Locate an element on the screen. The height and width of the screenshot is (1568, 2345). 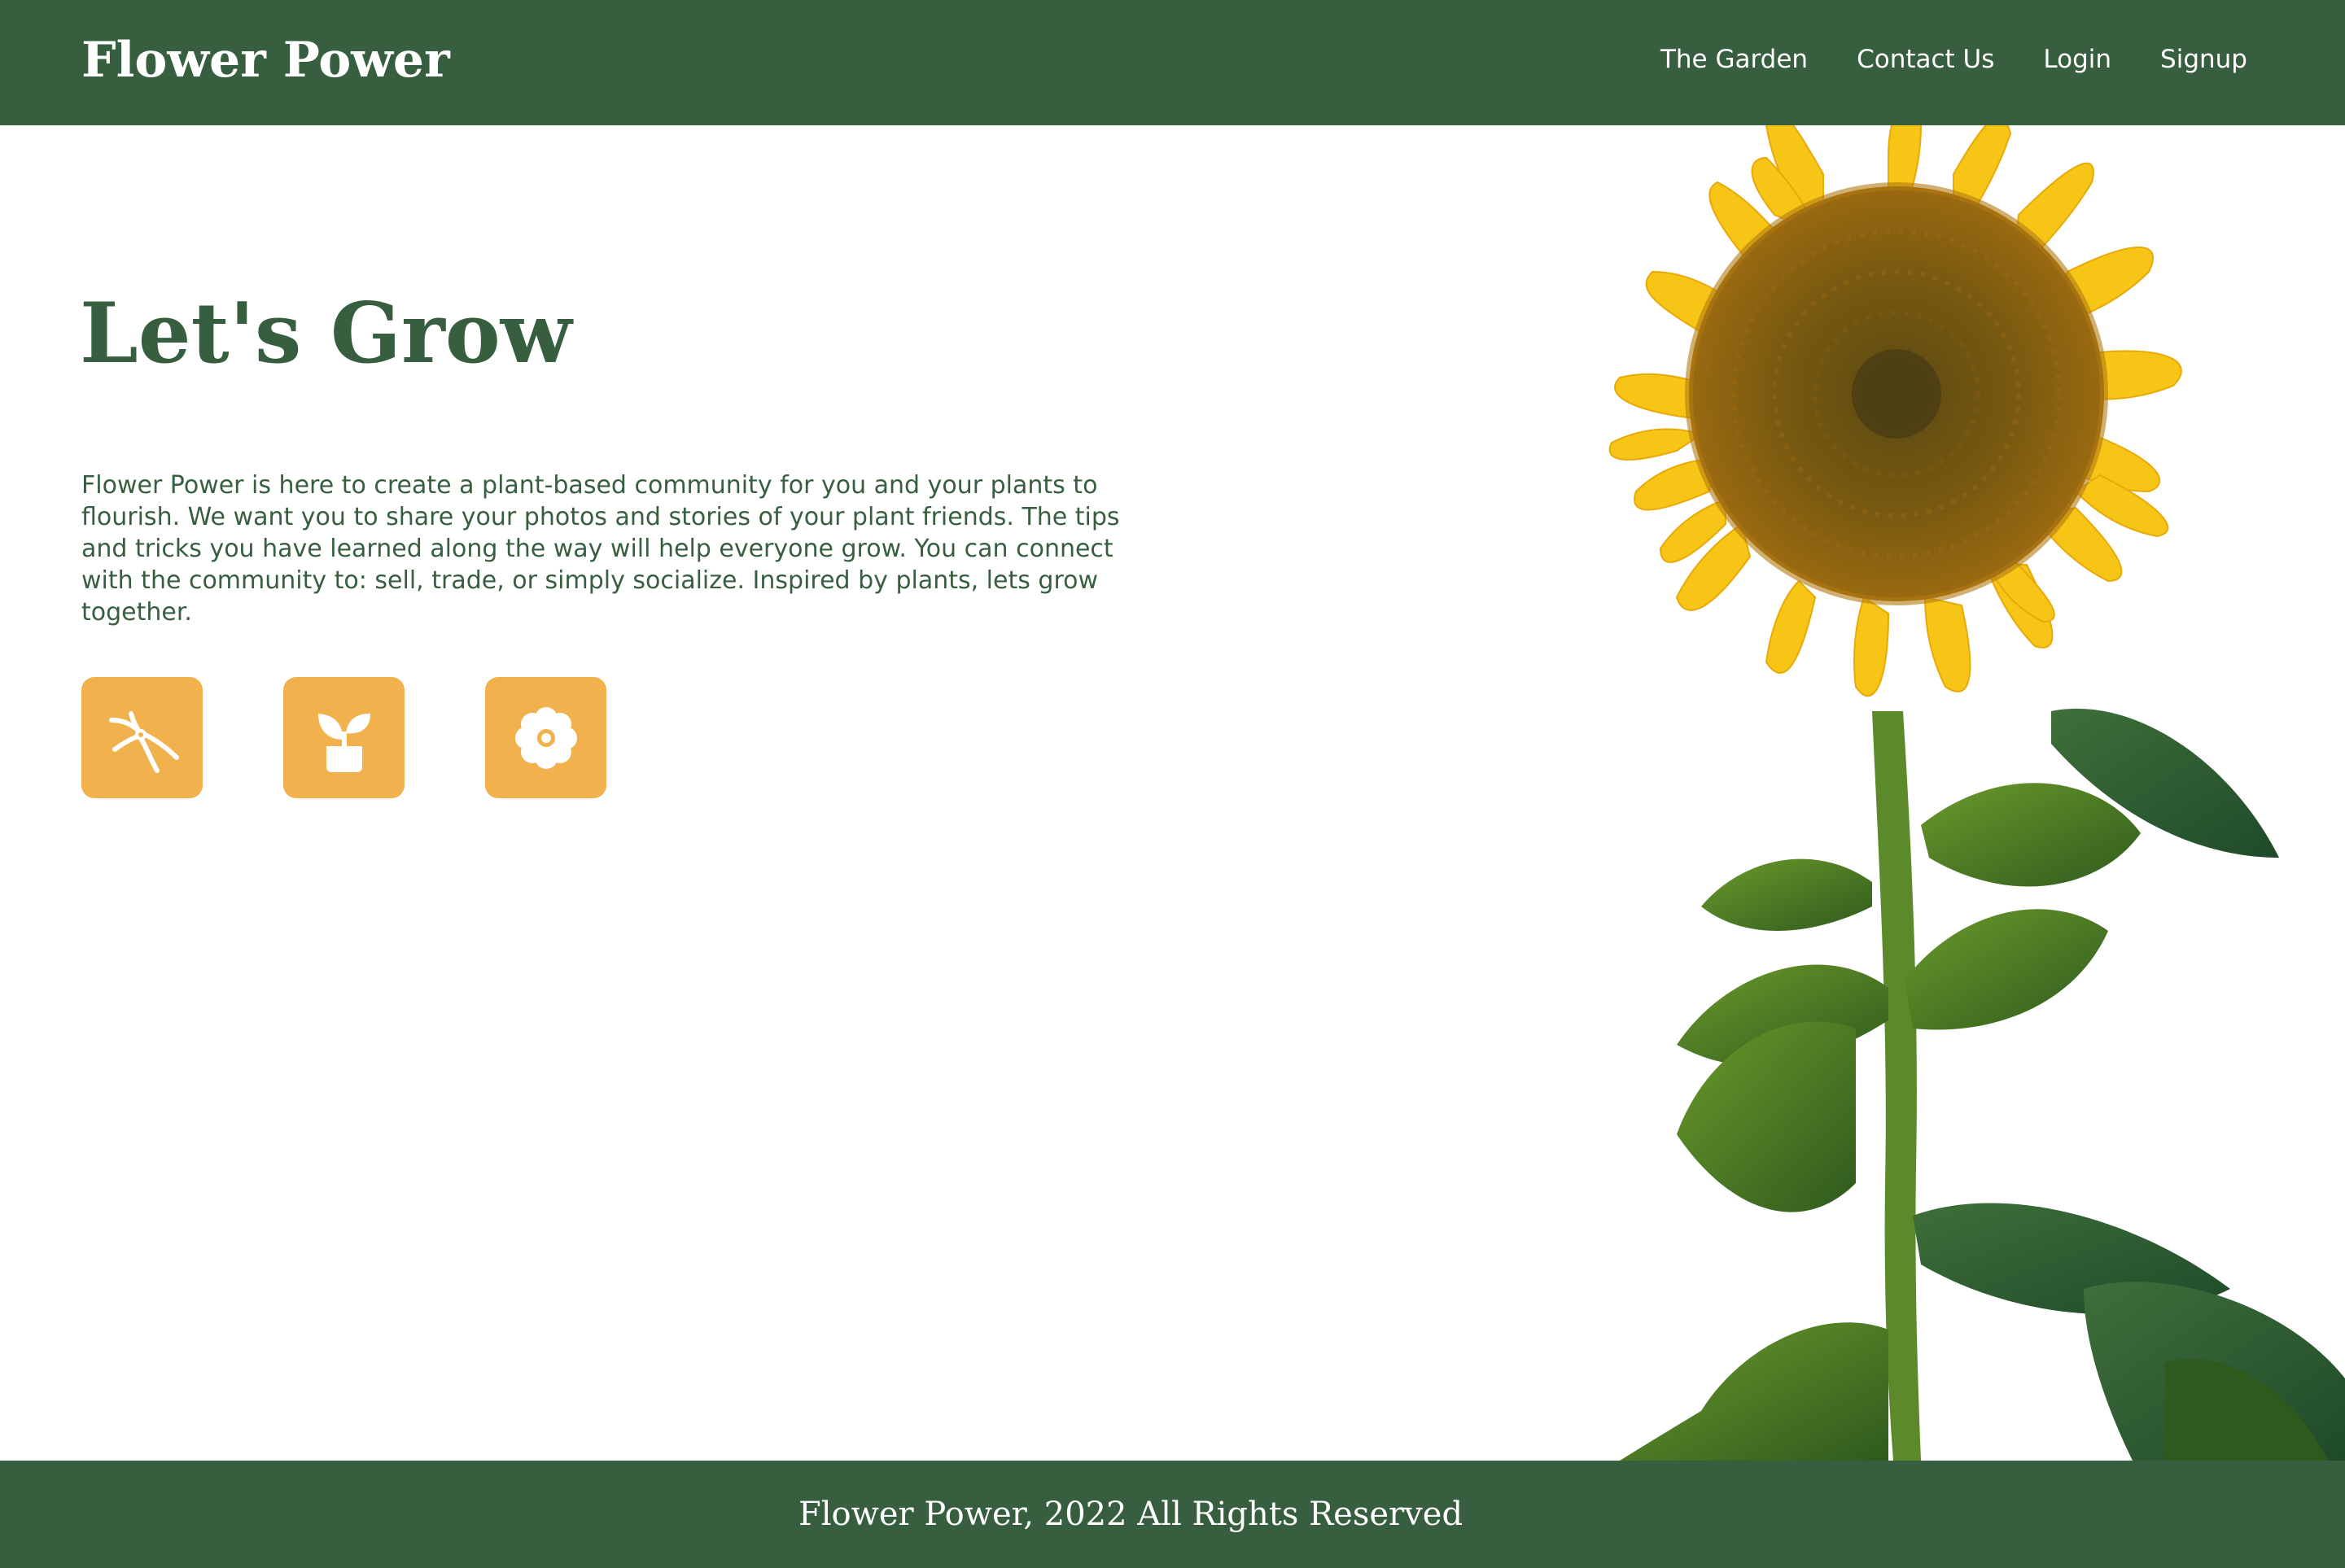
flower-tile is located at coordinates (545, 737).